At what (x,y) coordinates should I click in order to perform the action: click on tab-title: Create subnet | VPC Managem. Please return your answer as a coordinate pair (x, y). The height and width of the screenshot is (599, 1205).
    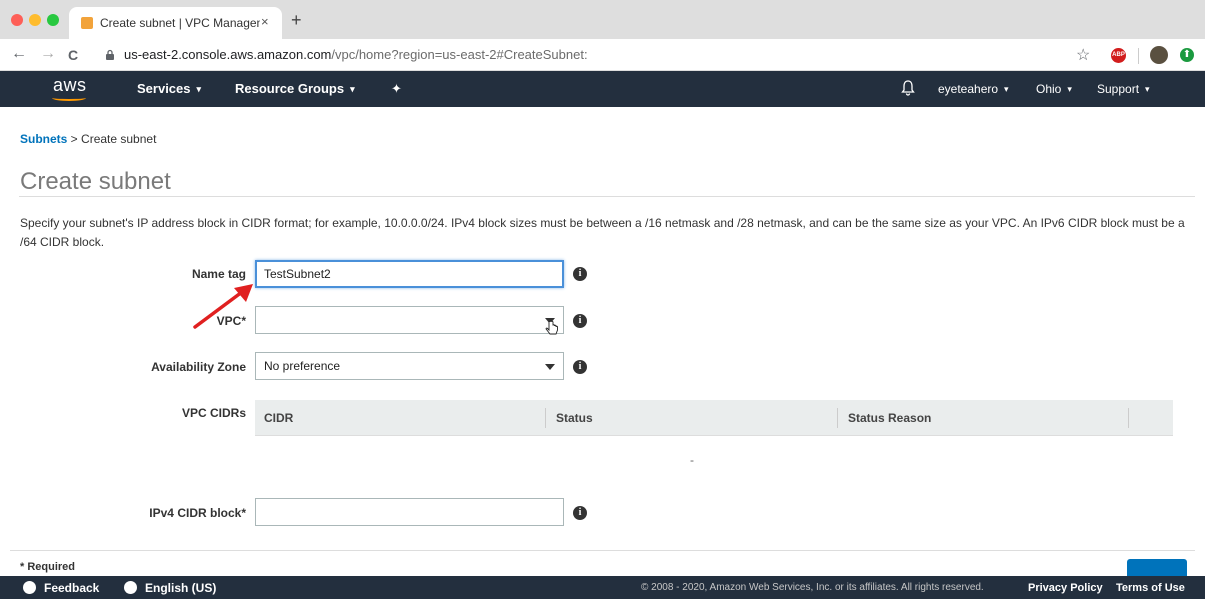
    Looking at the image, I should click on (180, 23).